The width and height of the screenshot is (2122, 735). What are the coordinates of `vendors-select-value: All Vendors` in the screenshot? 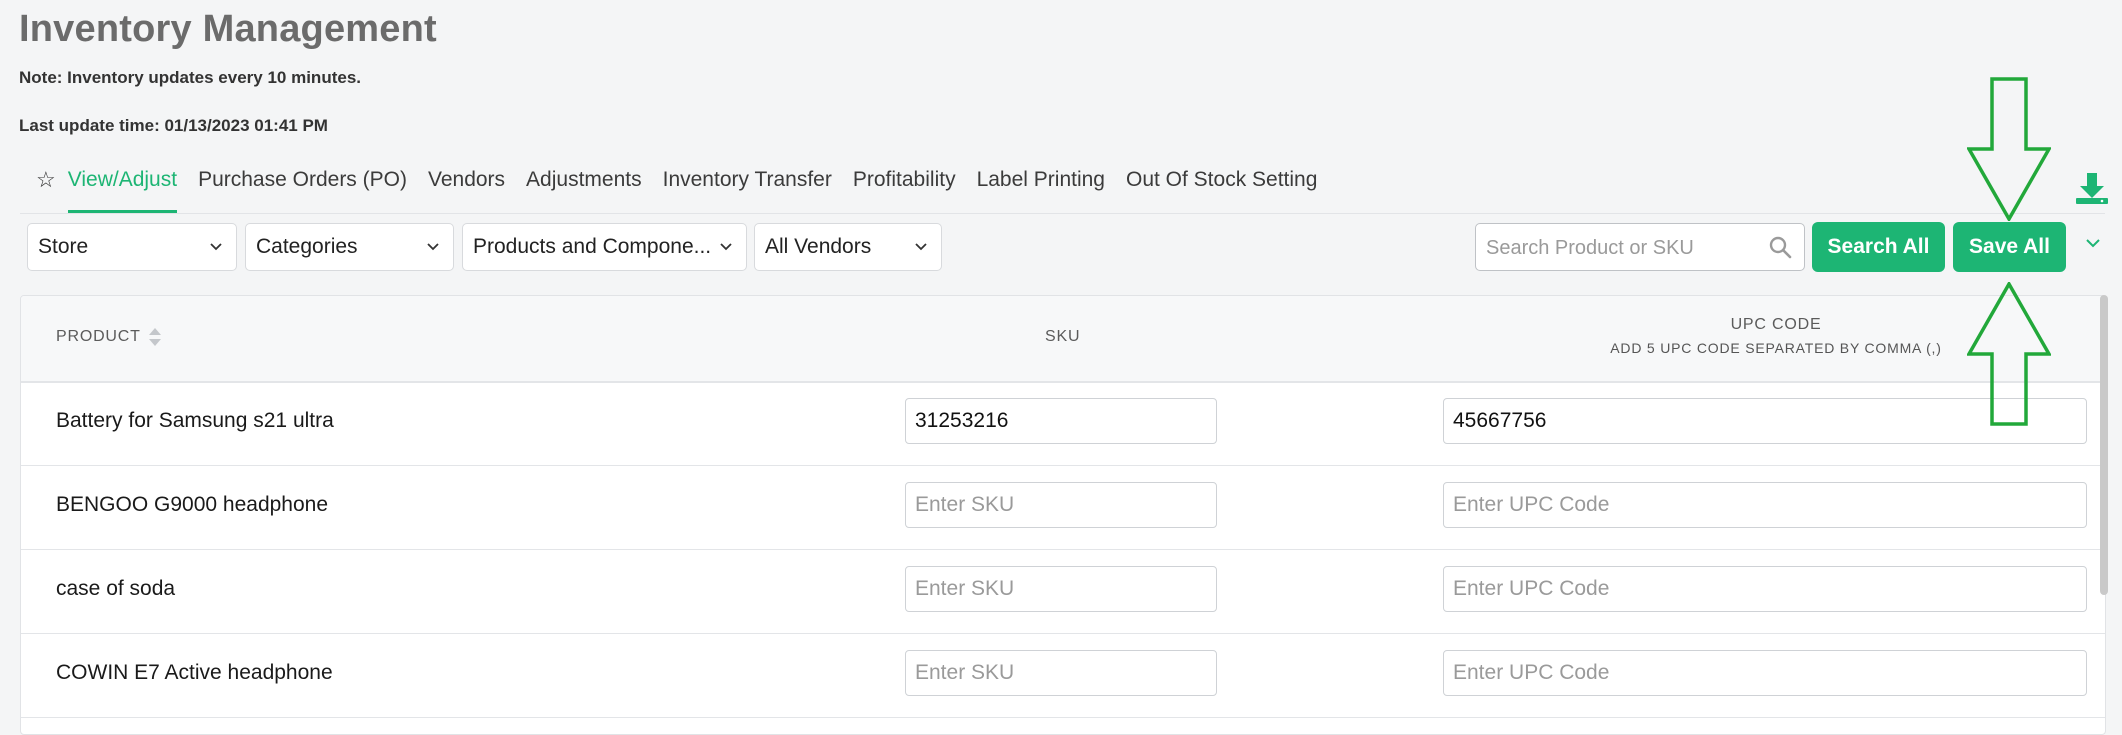 It's located at (818, 246).